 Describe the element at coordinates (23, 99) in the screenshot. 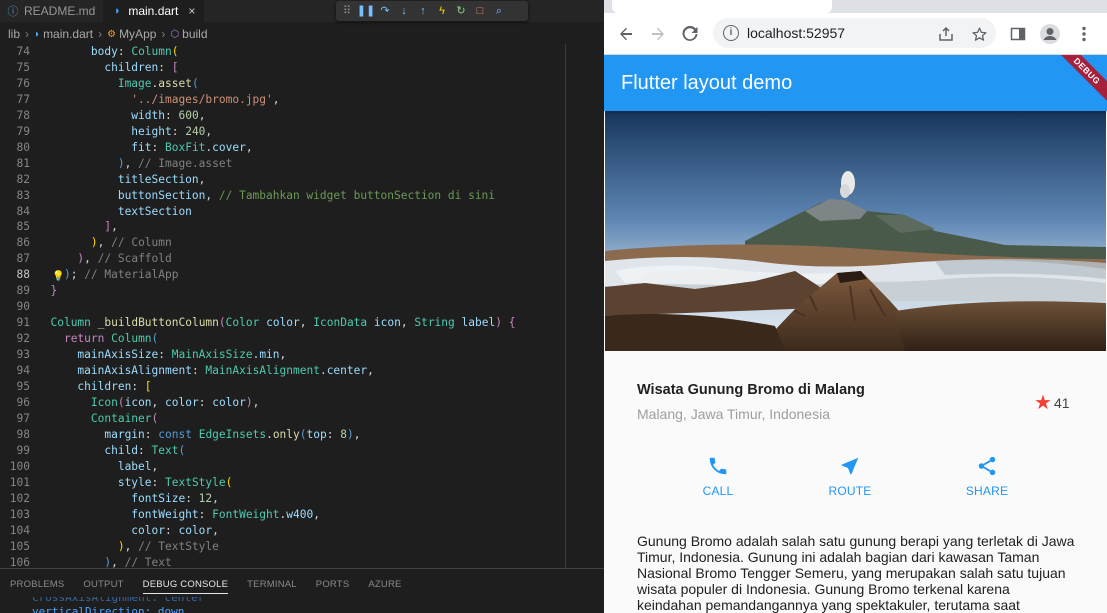

I see `line-number: 77` at that location.